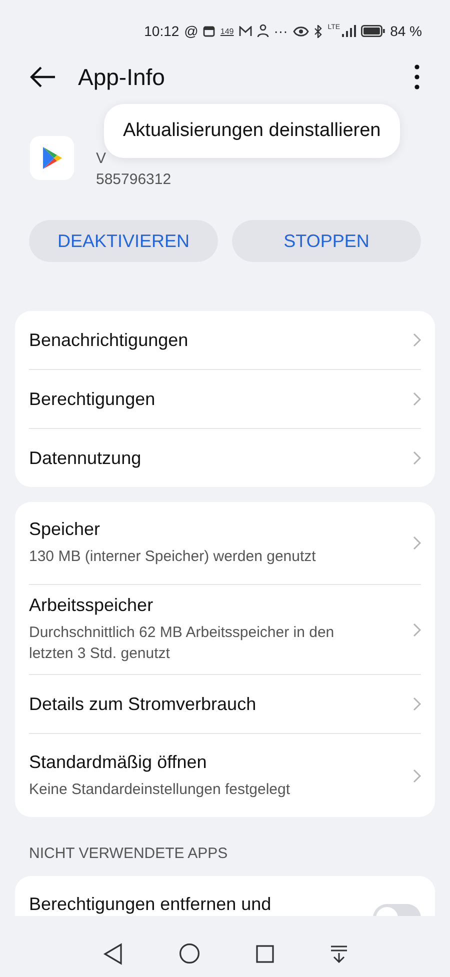  Describe the element at coordinates (225, 775) in the screenshot. I see `settings-row: Standardmäßig öffnen Keine Standardeinstellungen festgelegt` at that location.